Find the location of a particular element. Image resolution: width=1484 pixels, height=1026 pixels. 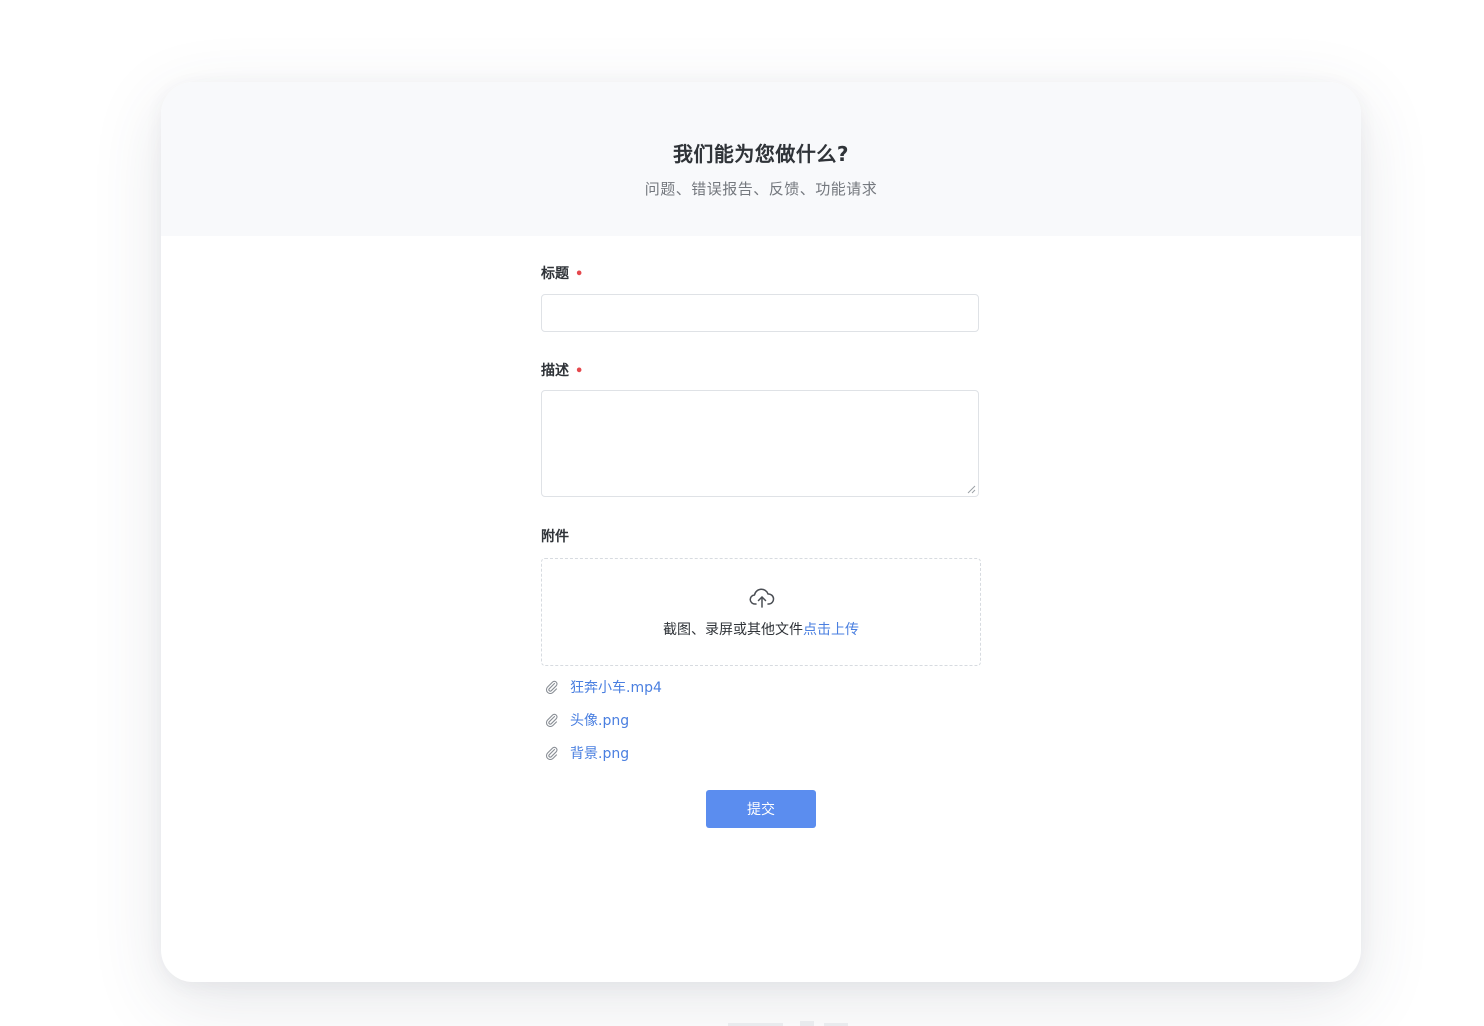

description-label: 描述 • is located at coordinates (562, 370).